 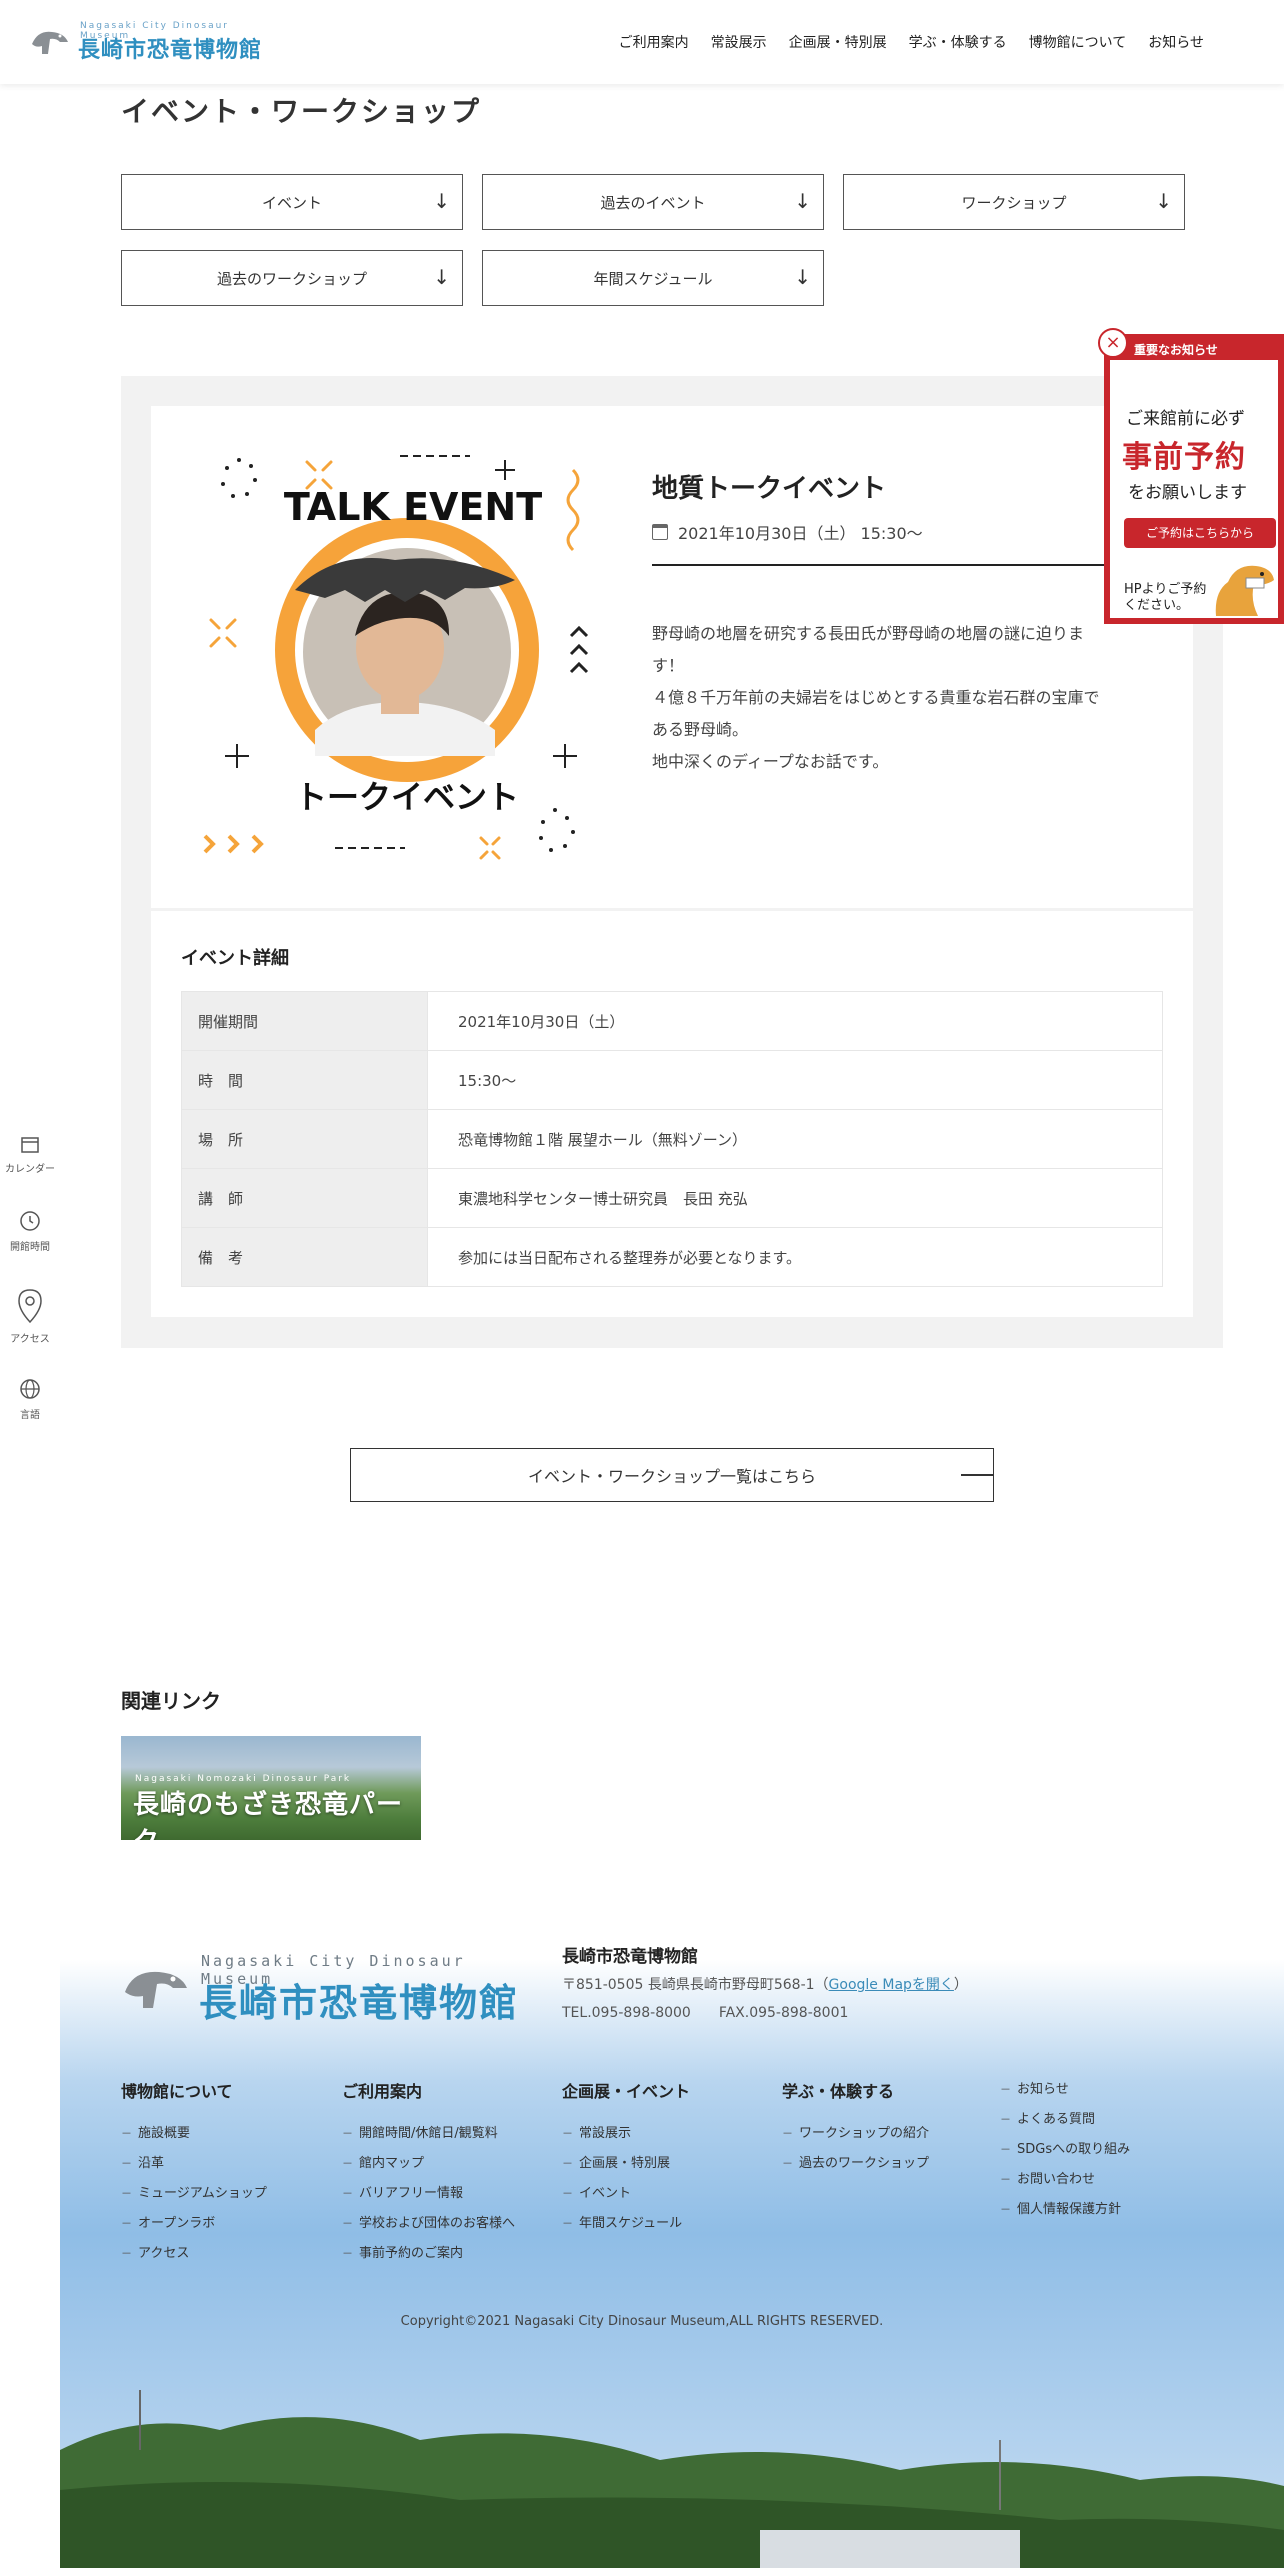 What do you see at coordinates (1176, 42) in the screenshot?
I see `nav-item-news: お知らせ` at bounding box center [1176, 42].